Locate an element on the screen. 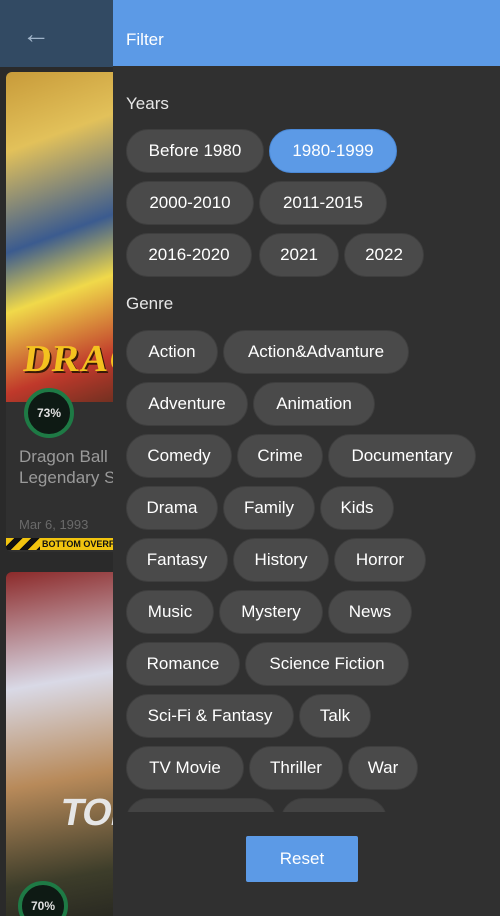 The image size is (500, 916). year-chip-2022: 2022 is located at coordinates (384, 255).